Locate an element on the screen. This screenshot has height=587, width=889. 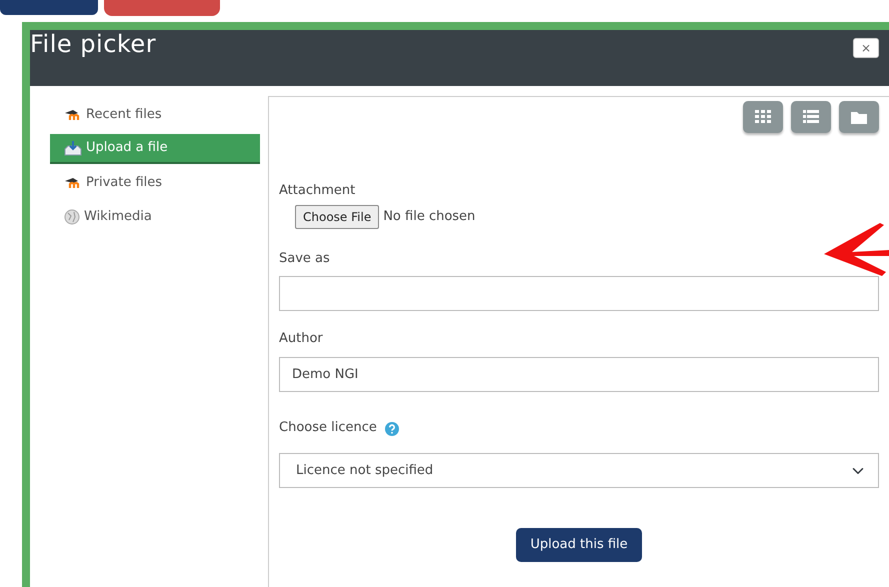
list-icon is located at coordinates (811, 117).